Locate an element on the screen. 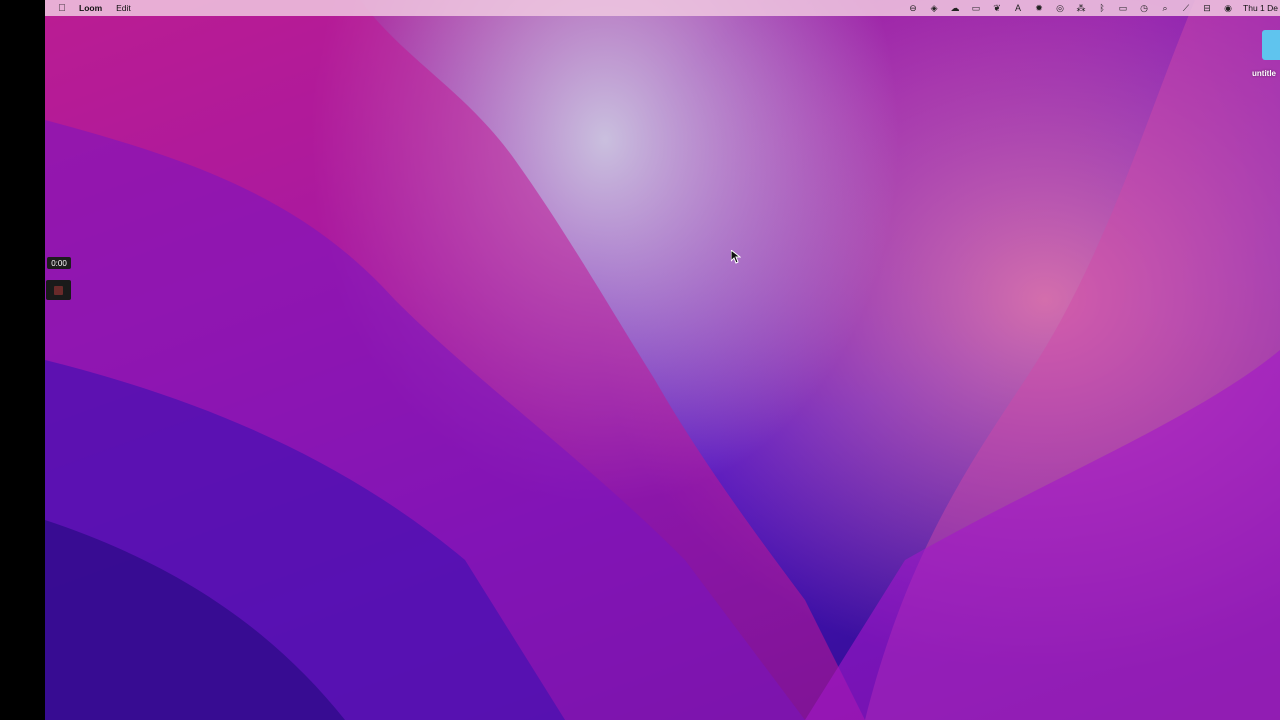 Image resolution: width=1280 pixels, height=720 pixels. battery-icon: ▭ is located at coordinates (1123, 8).